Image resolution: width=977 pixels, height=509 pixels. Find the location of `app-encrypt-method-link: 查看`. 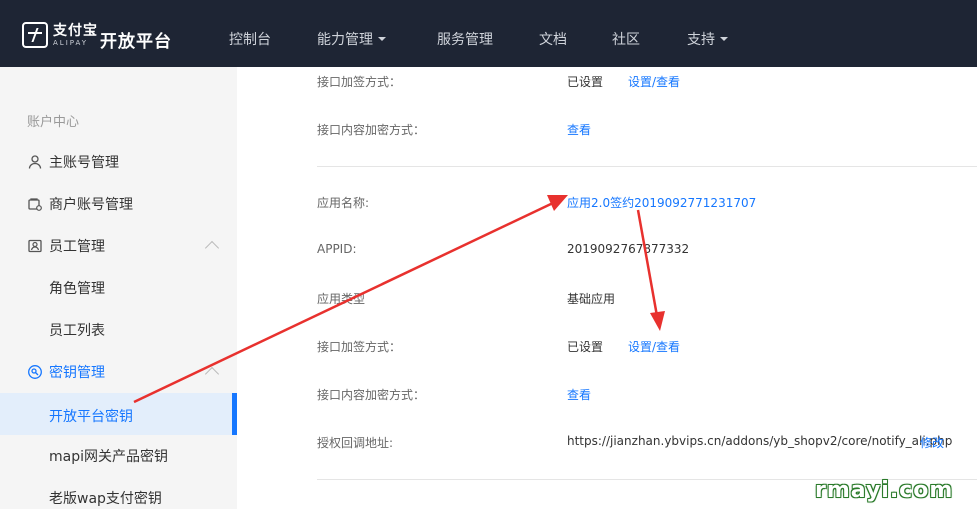

app-encrypt-method-link: 查看 is located at coordinates (579, 394).